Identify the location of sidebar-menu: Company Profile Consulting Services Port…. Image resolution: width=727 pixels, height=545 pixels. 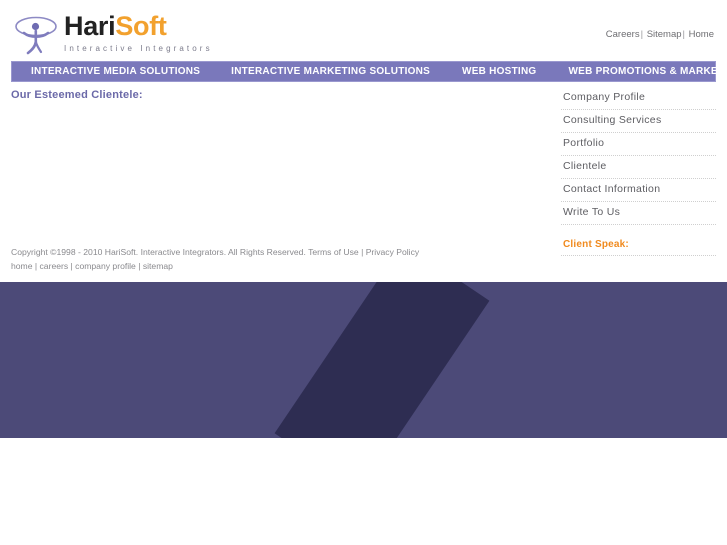
(638, 171).